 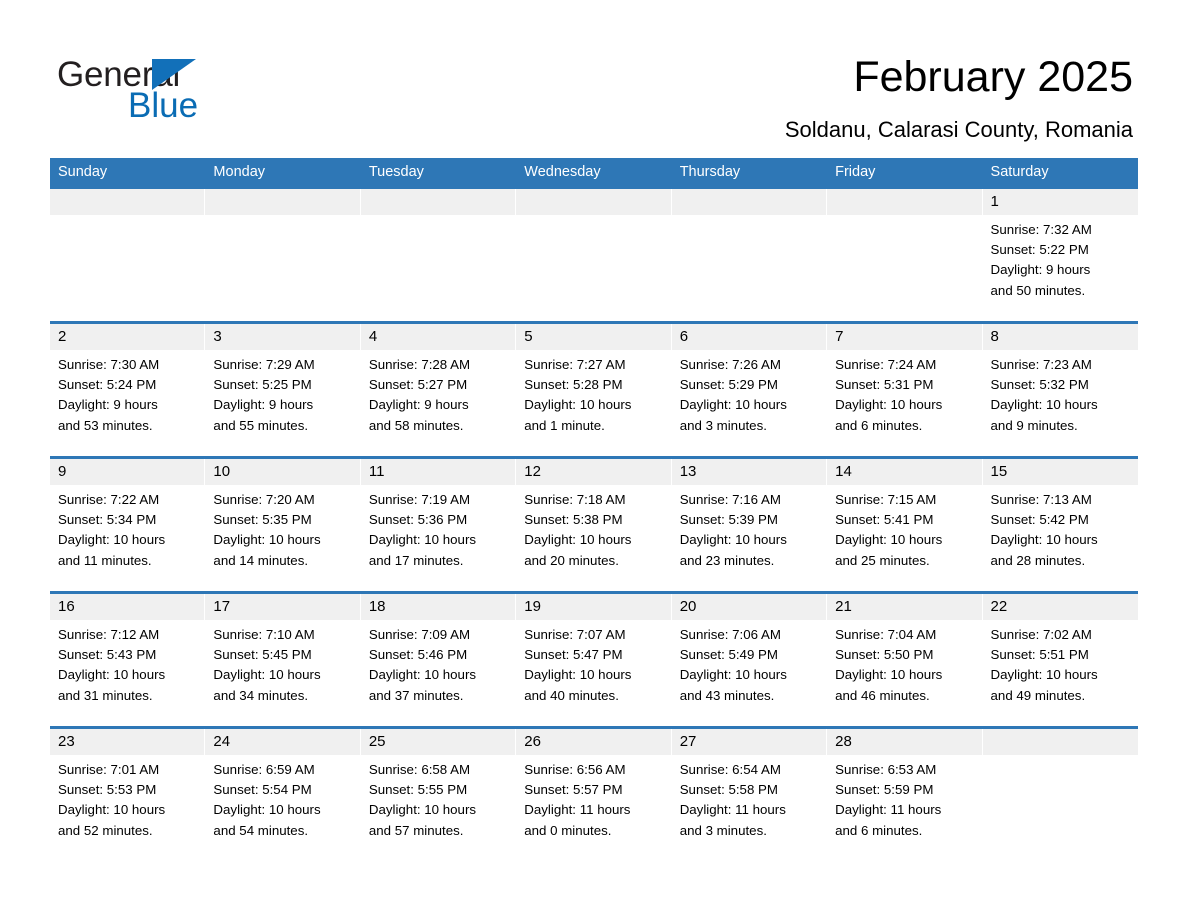 What do you see at coordinates (262, 520) in the screenshot?
I see `sunset-time: Sunset: 5:35 PM` at bounding box center [262, 520].